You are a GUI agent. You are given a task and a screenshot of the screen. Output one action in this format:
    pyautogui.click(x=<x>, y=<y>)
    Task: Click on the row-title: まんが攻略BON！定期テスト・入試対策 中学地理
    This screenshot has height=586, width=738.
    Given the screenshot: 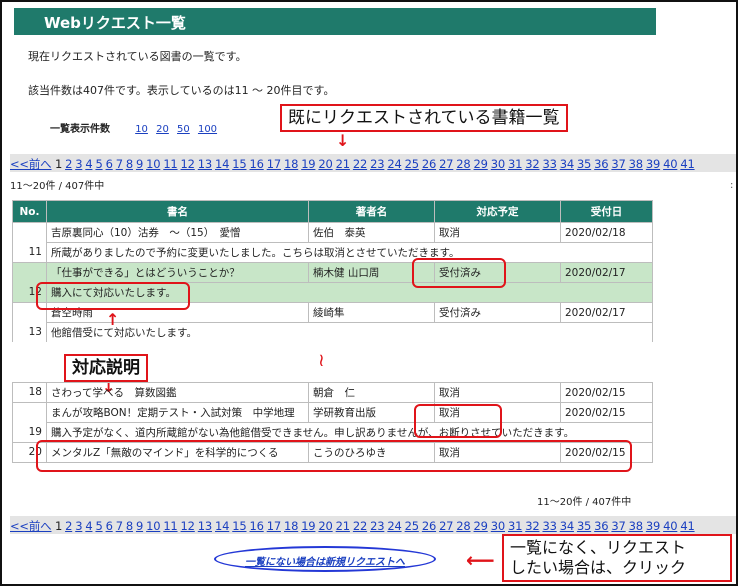 What is the action you would take?
    pyautogui.click(x=177, y=412)
    